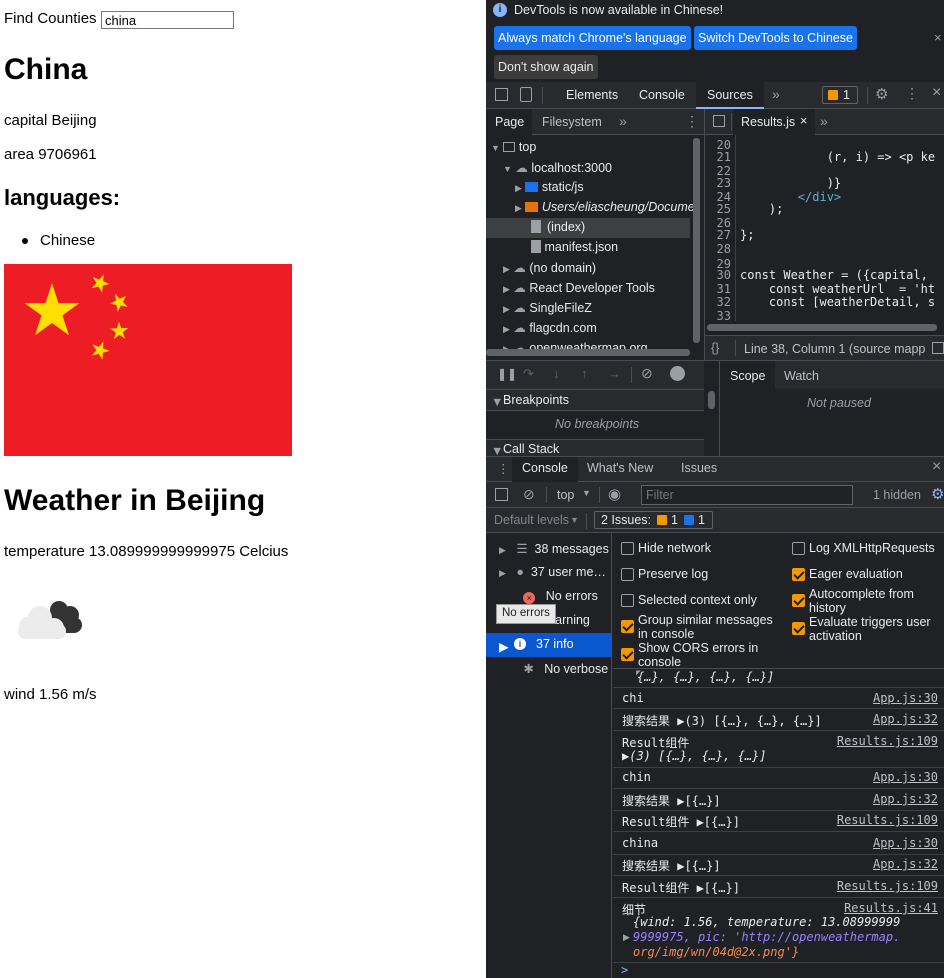  What do you see at coordinates (586, 493) in the screenshot?
I see `chevron-down-icon: ▼` at bounding box center [586, 493].